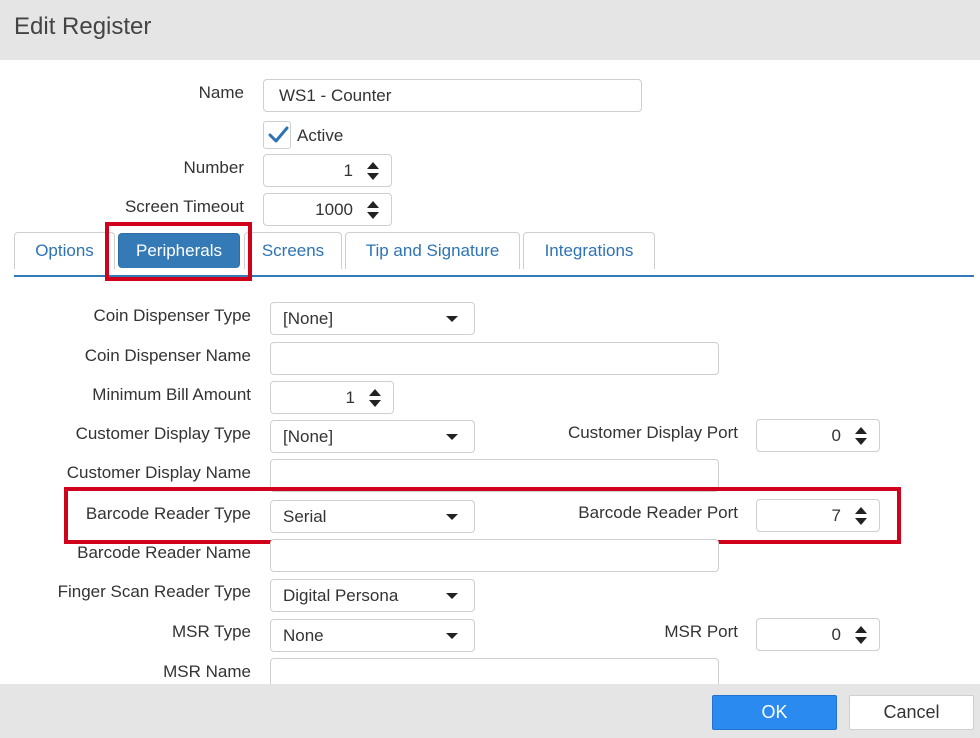  Describe the element at coordinates (171, 394) in the screenshot. I see `minimum-bill-amount-label: Minimum Bill Amount` at that location.